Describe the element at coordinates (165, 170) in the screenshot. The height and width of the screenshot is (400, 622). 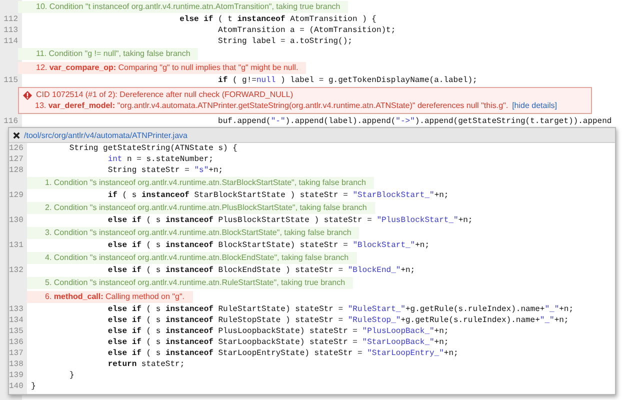
I see `code-line: String stateStr = "s"+n;` at that location.